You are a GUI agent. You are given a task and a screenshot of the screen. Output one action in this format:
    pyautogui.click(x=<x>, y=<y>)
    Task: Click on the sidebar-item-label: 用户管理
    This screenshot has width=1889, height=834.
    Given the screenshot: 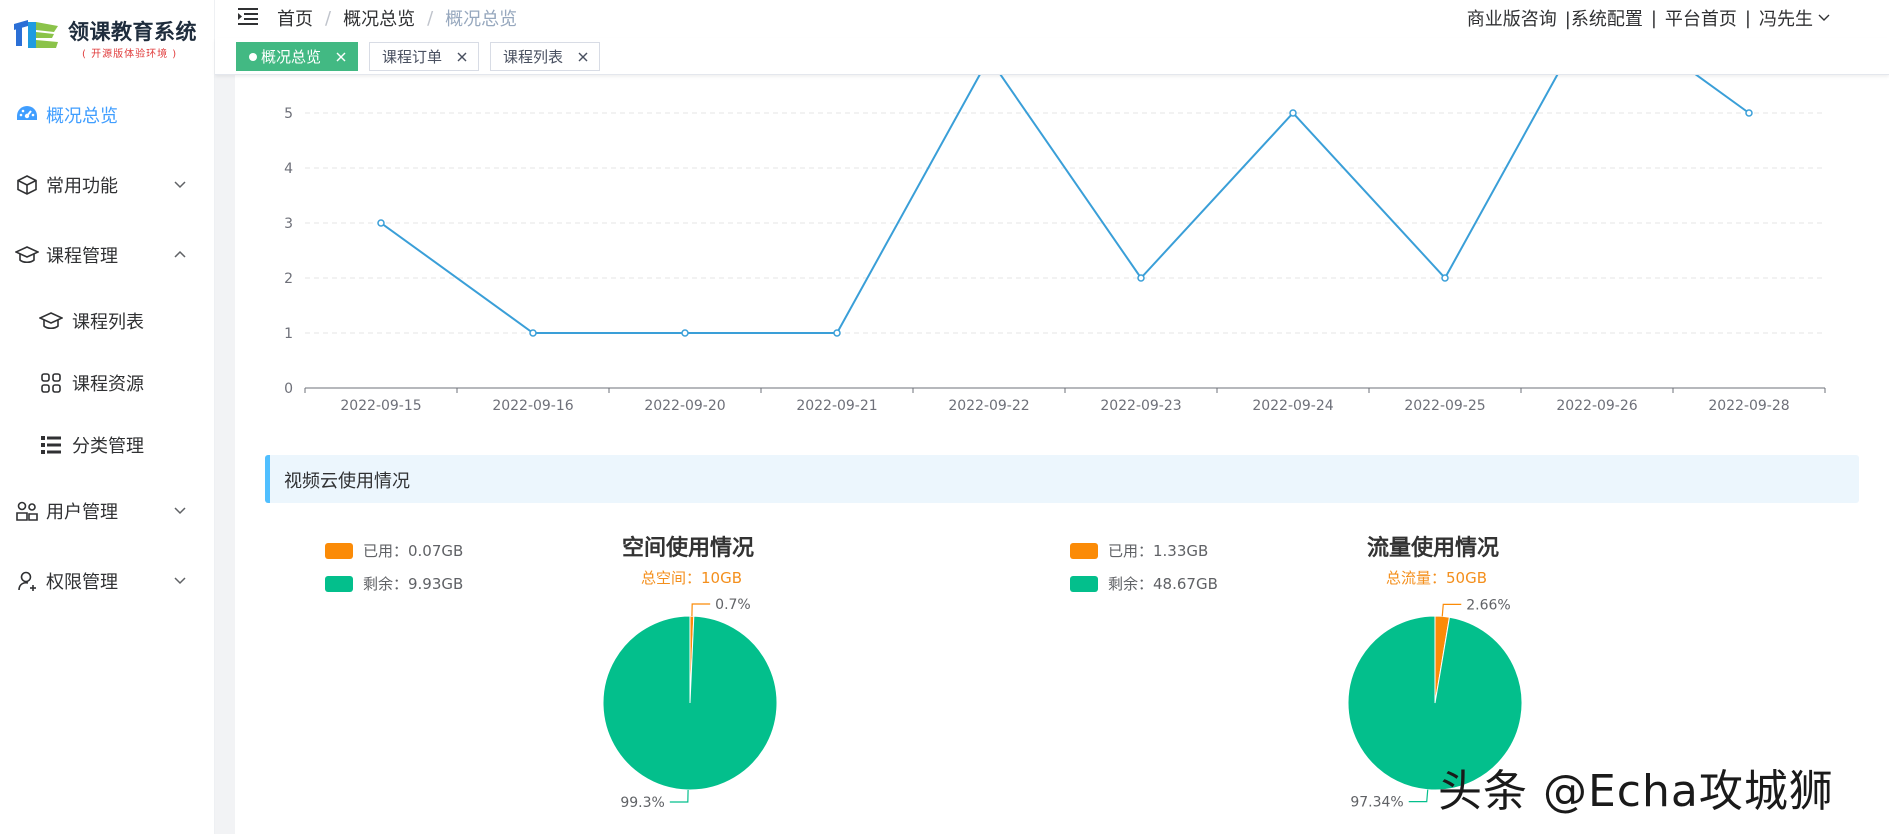 What is the action you would take?
    pyautogui.click(x=82, y=512)
    